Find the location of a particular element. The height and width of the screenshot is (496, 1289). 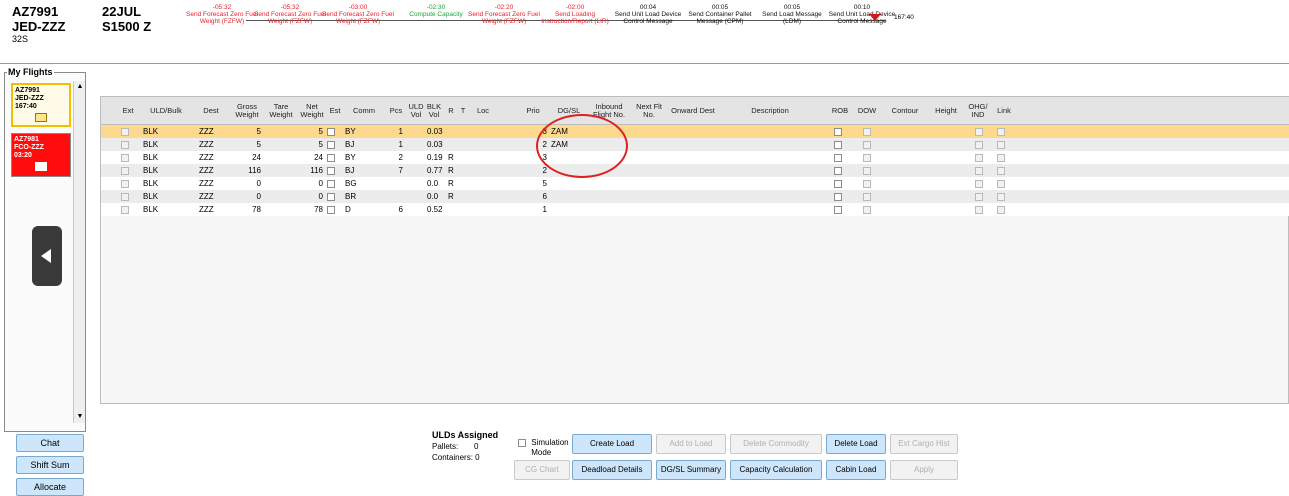

col-header: Description is located at coordinates (770, 111).